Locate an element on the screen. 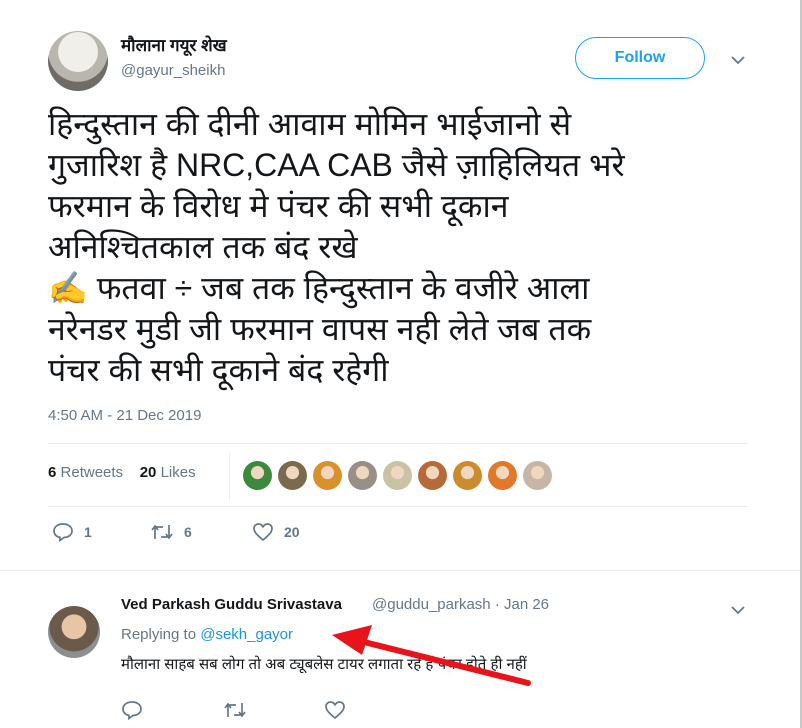  tweet-timestamp: 4:50 AM - 21 Dec 2019 is located at coordinates (124, 415).